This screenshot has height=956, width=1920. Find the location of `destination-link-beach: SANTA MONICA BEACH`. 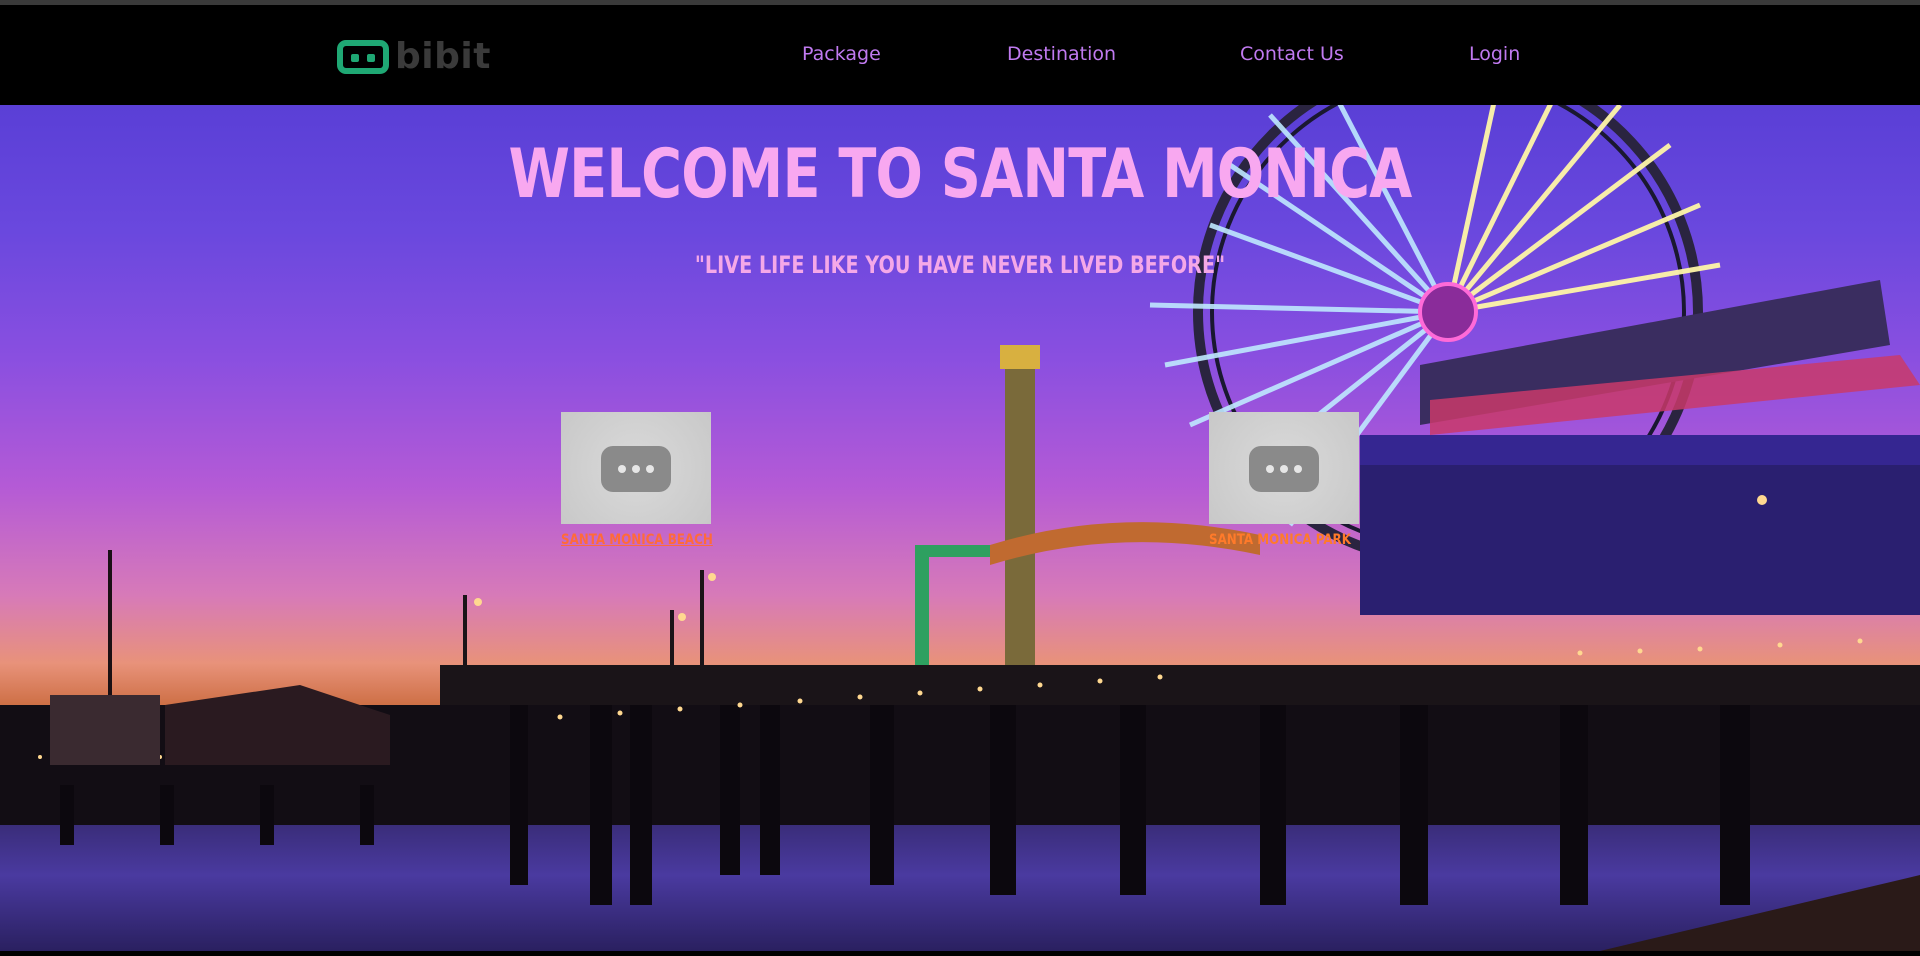

destination-link-beach: SANTA MONICA BEACH is located at coordinates (637, 540).